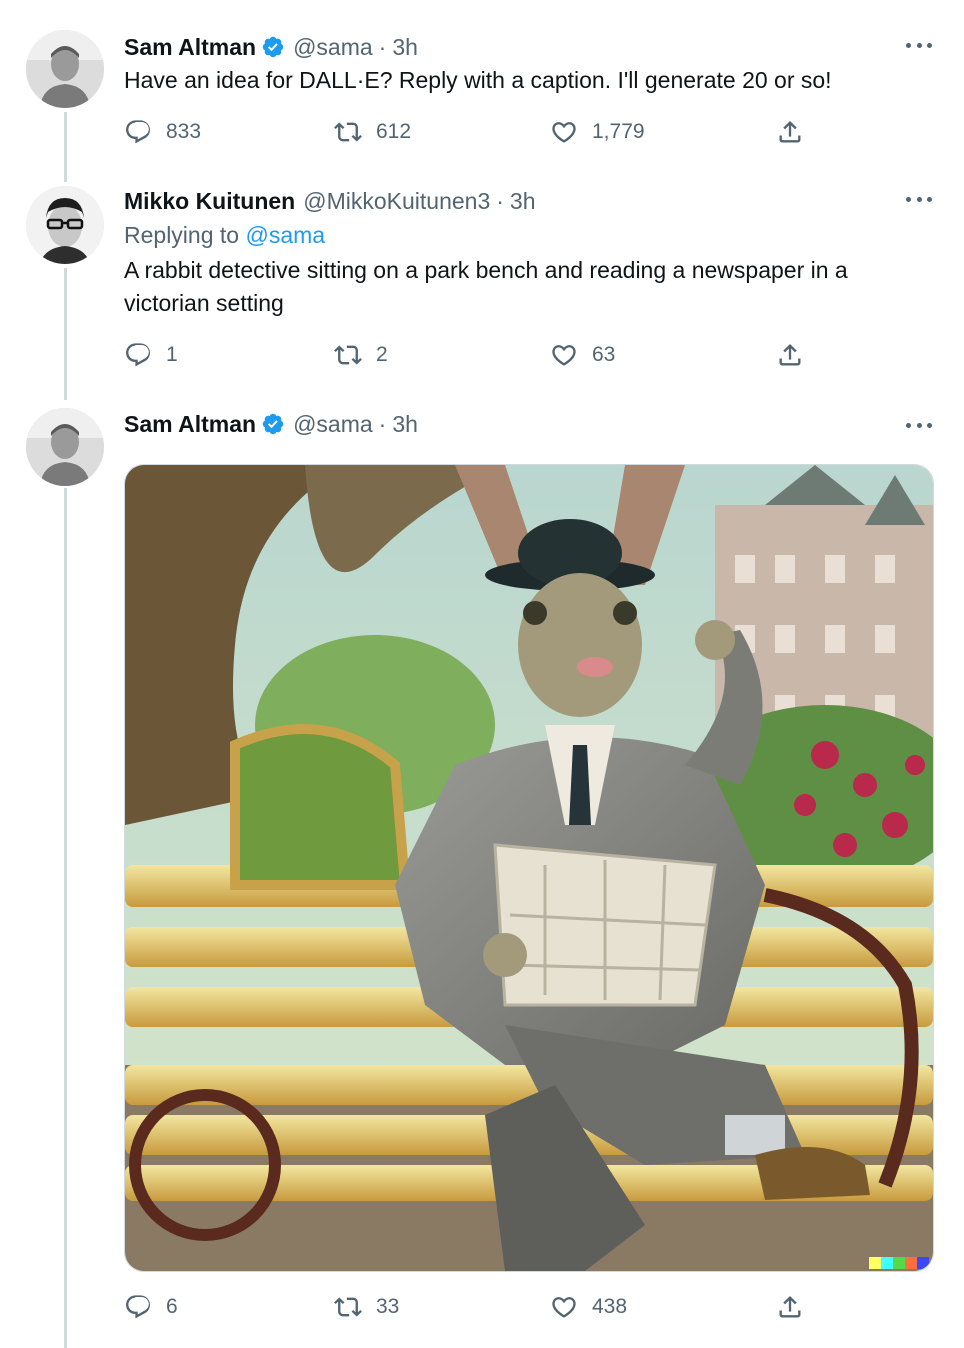  I want to click on thread-line, so click(65, 918).